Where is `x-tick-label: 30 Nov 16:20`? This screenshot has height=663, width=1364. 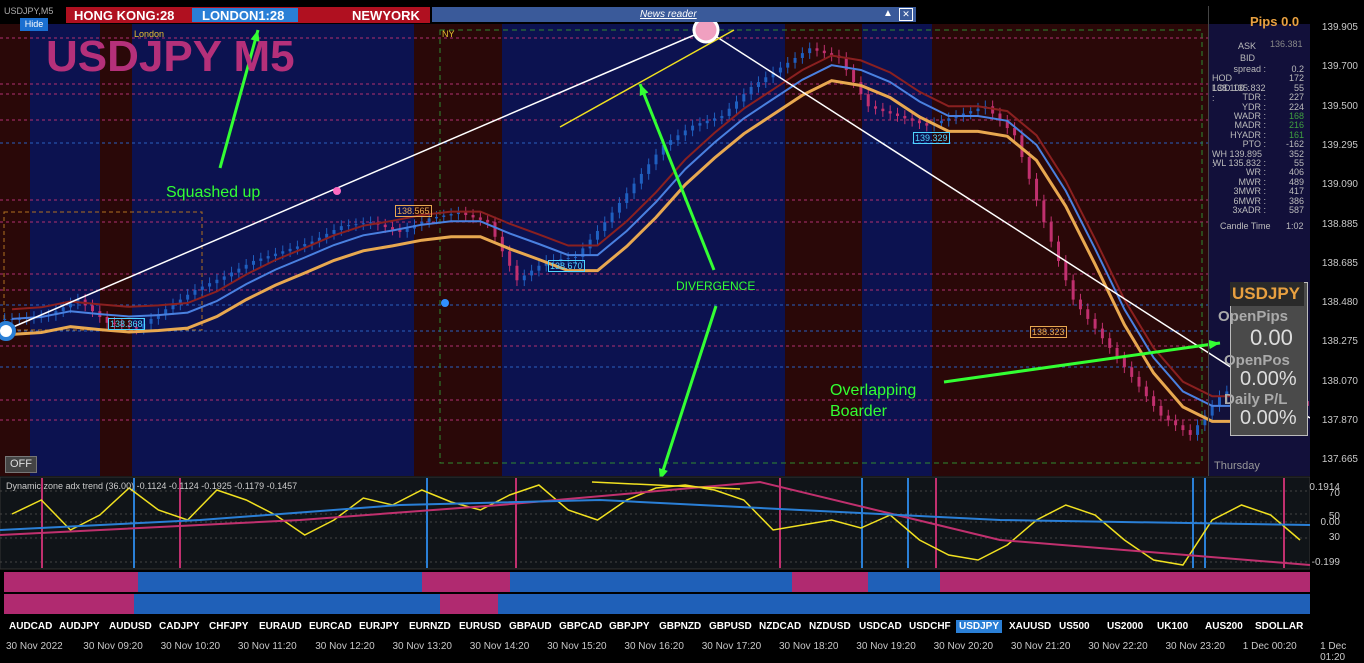
x-tick-label: 30 Nov 16:20 is located at coordinates (654, 646).